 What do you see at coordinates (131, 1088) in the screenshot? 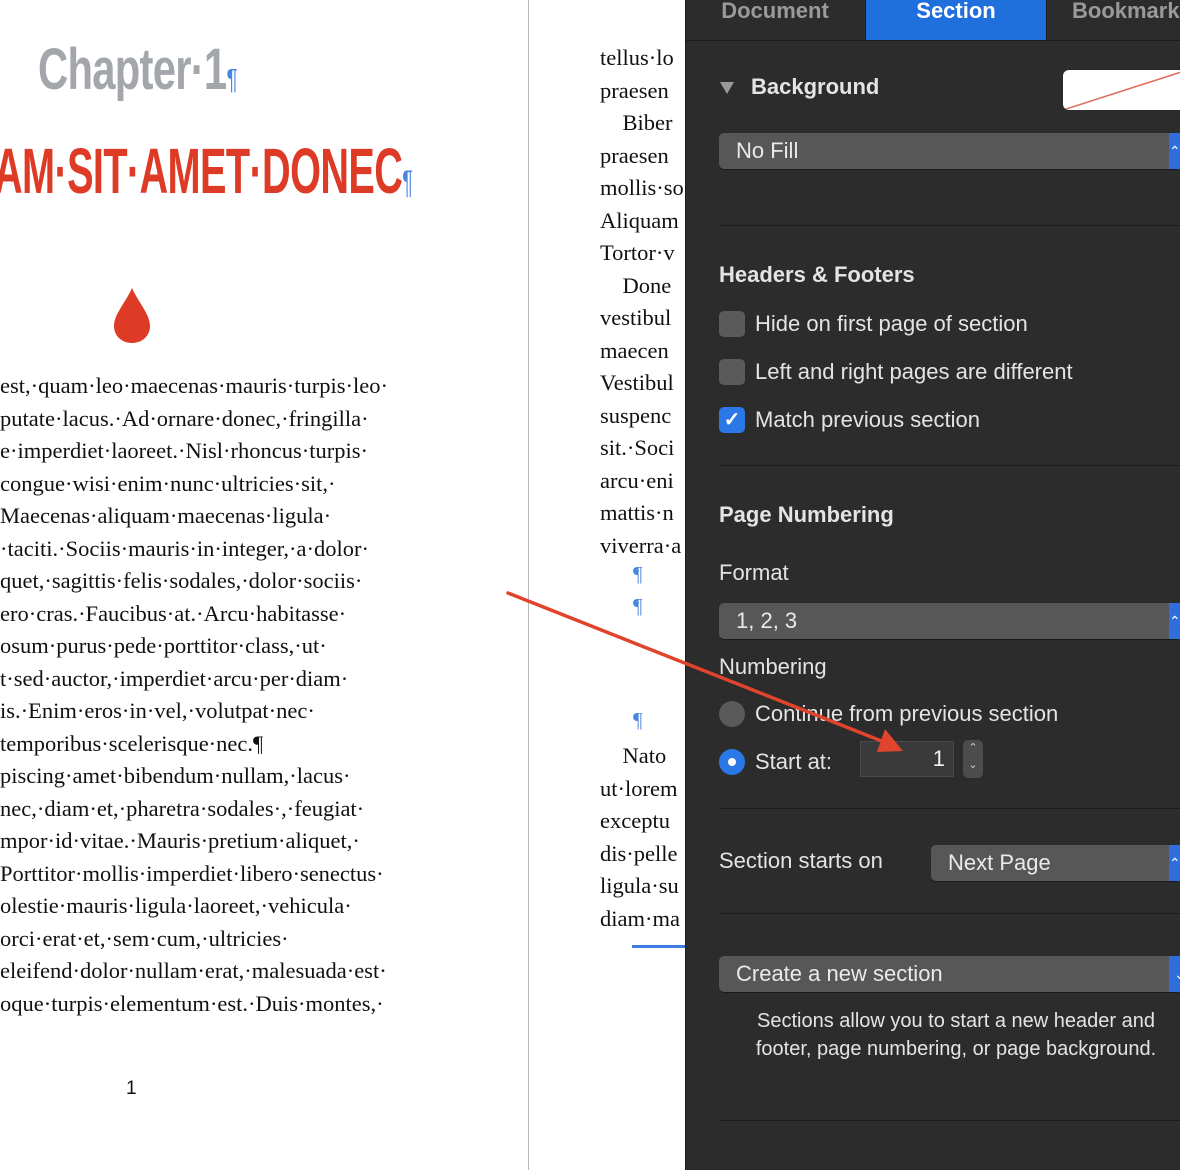
I see `page-number: 1` at bounding box center [131, 1088].